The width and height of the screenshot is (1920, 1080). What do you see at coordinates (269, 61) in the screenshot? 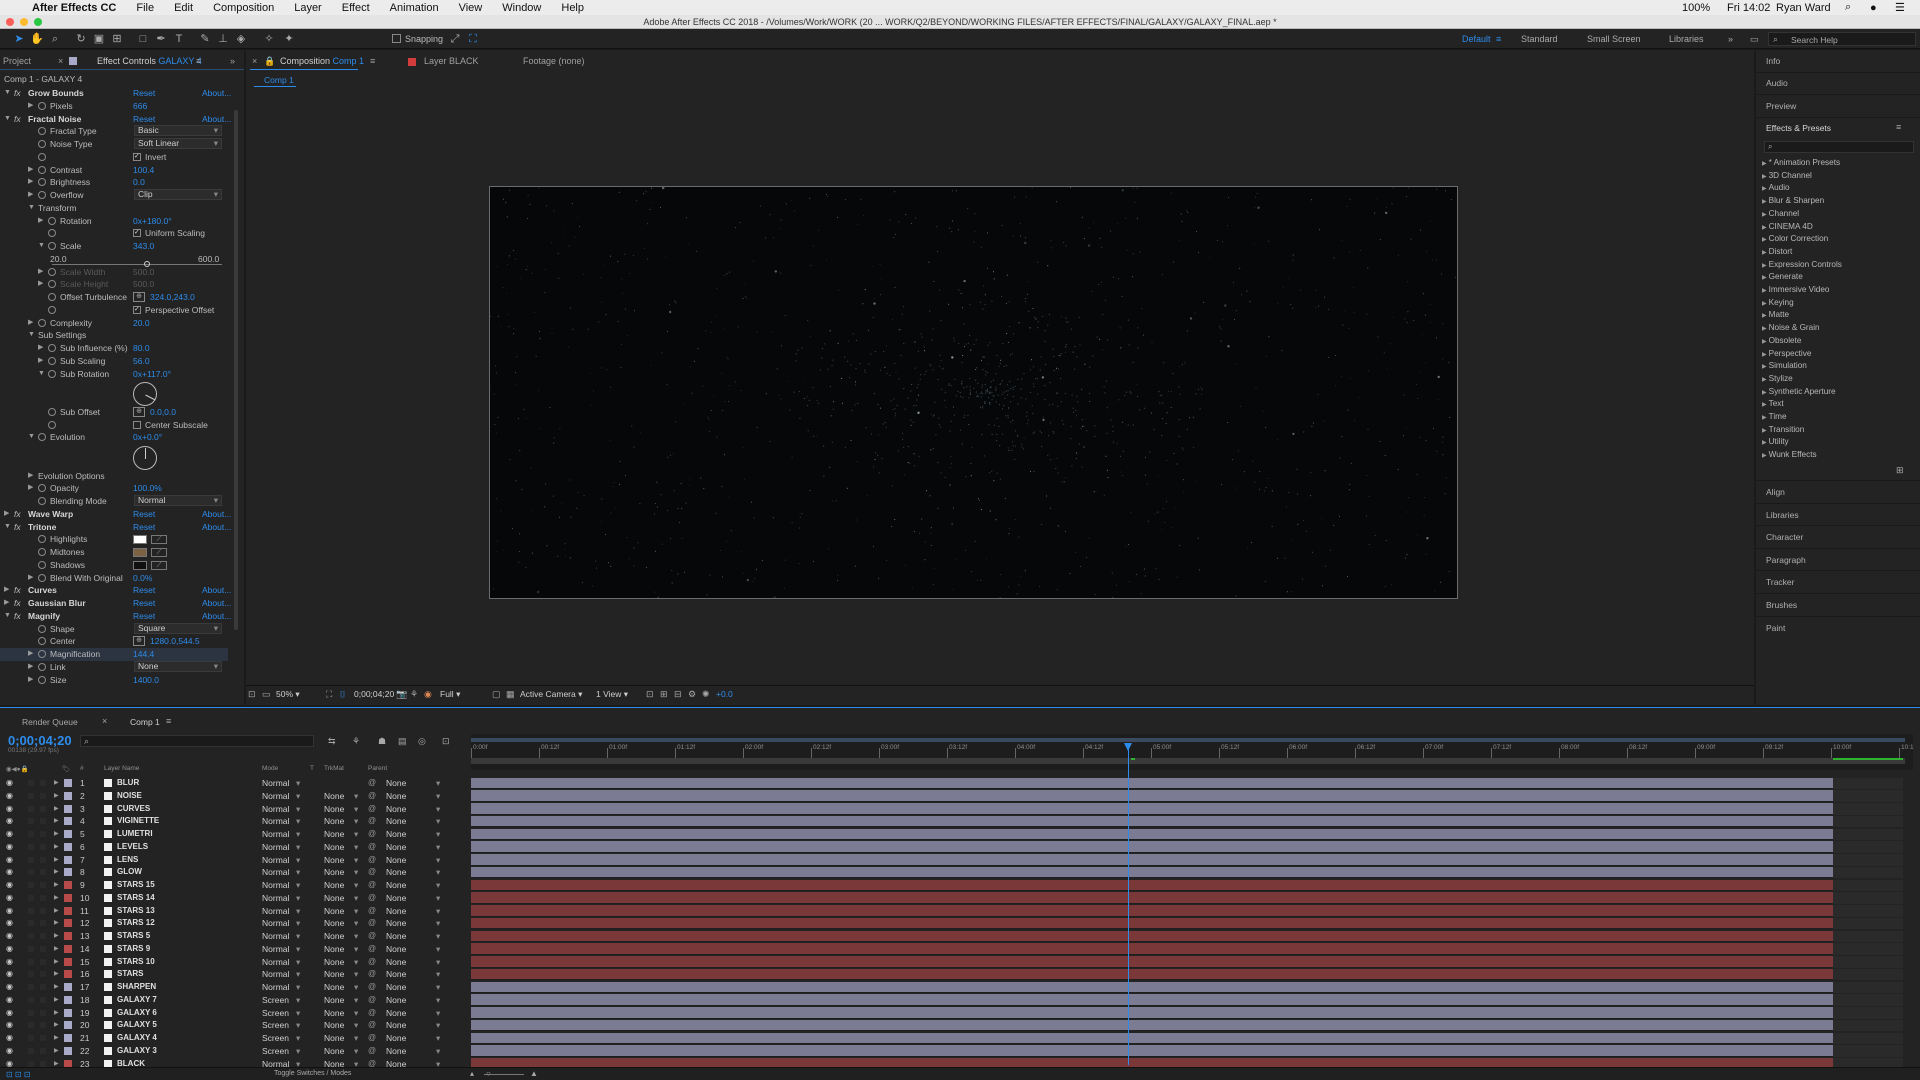
I see `comp-lock-icon: 🔒` at bounding box center [269, 61].